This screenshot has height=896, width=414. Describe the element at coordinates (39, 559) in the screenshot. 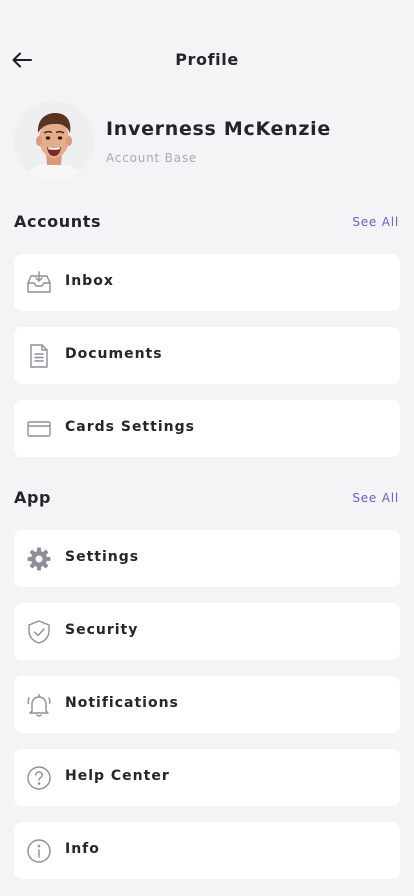

I see `gear-icon` at that location.